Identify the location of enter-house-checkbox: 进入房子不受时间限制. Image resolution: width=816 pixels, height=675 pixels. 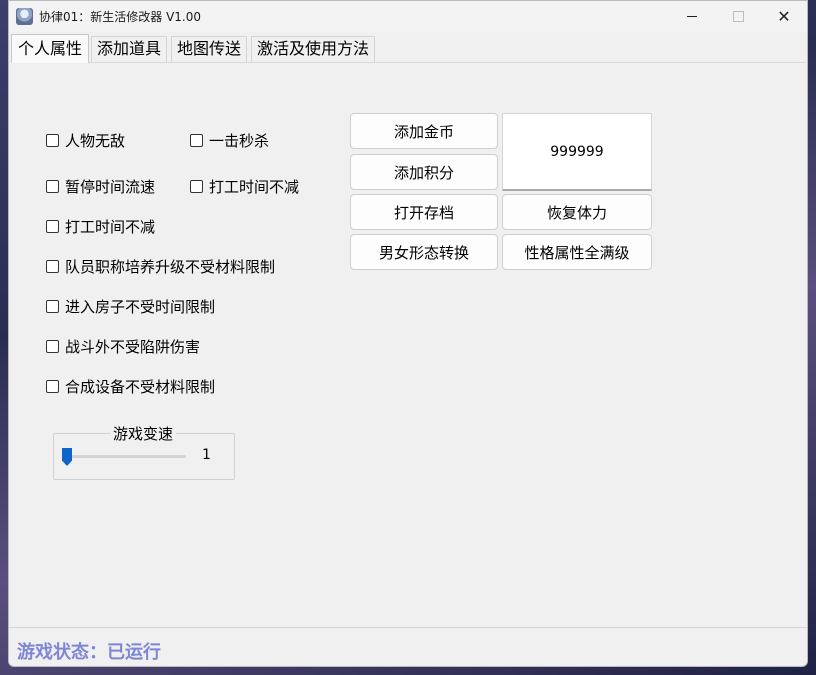
(130, 306).